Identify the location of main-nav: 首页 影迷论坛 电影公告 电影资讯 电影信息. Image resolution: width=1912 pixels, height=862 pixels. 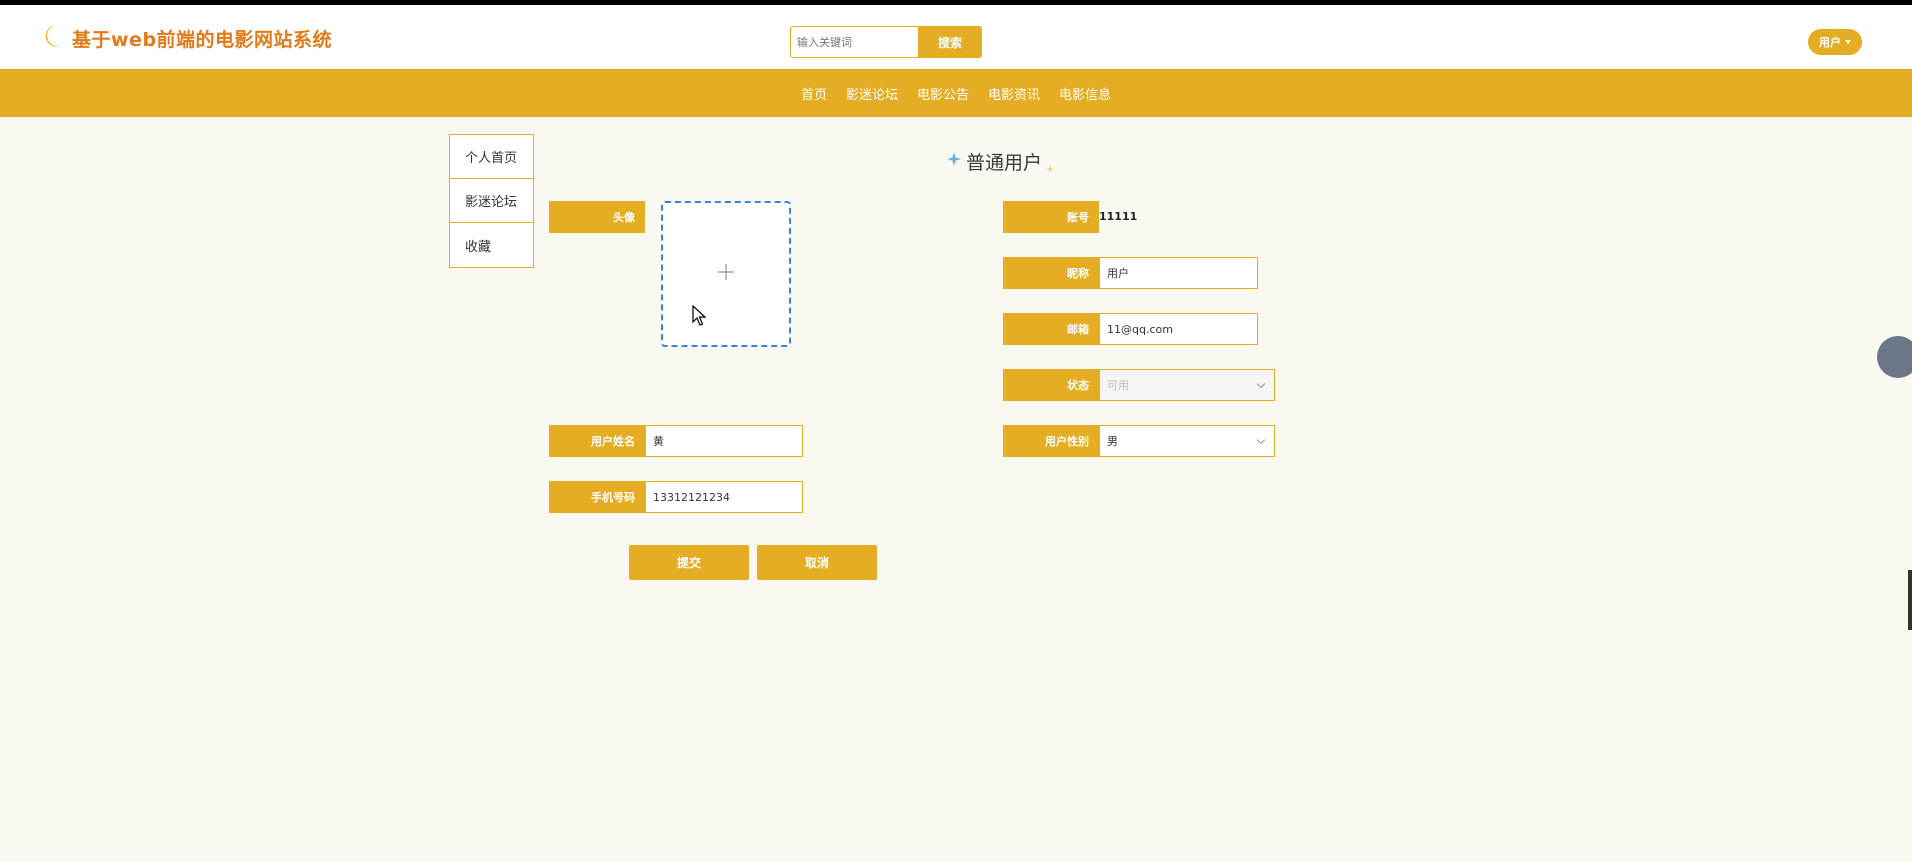
(956, 93).